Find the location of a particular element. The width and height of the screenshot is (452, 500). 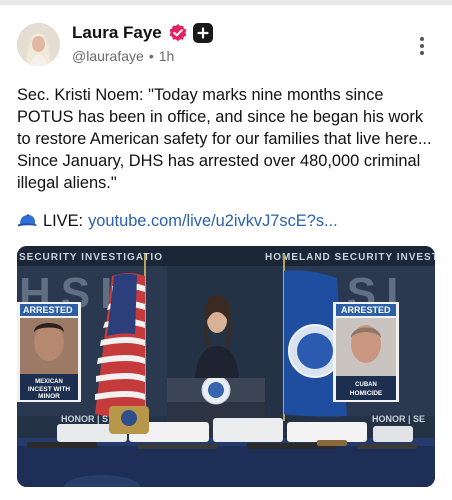

plus-icon is located at coordinates (202, 33).